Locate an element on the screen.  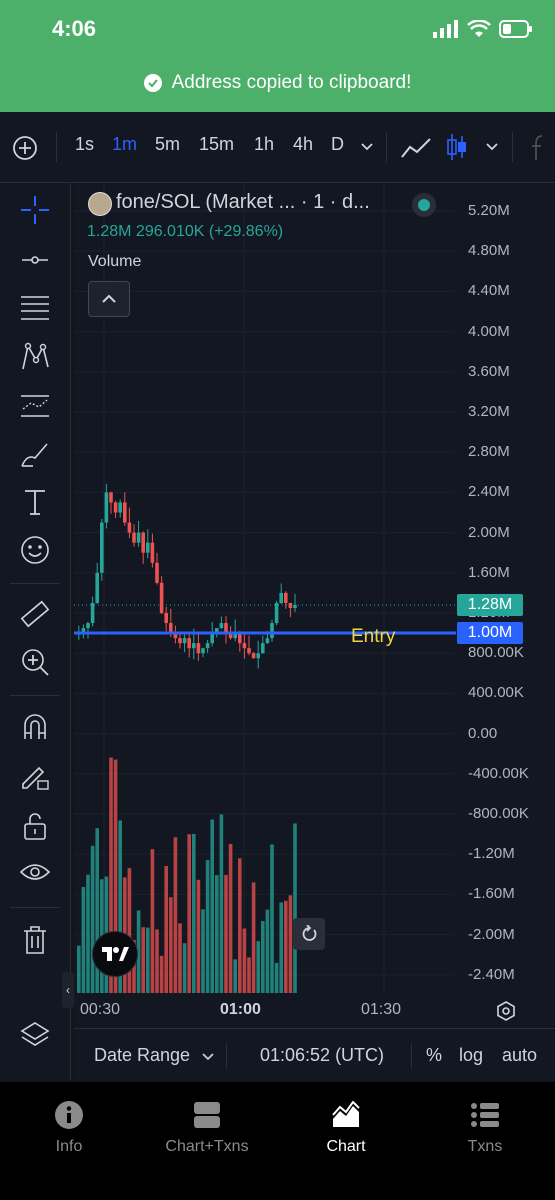
interval-1m: 1m is located at coordinates (124, 144).